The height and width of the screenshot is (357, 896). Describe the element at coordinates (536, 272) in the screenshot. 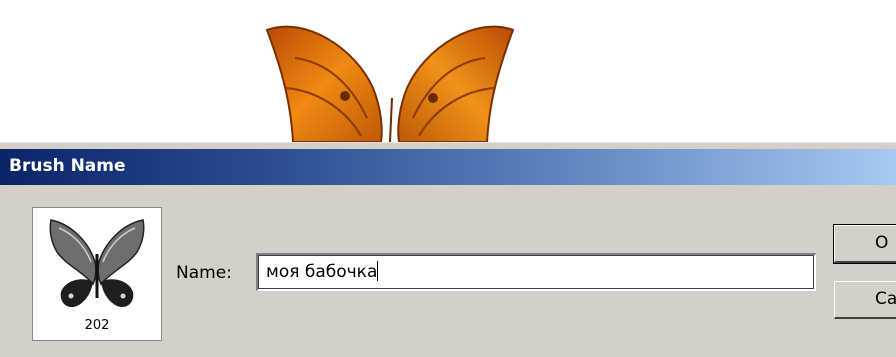

I see `name-input: моя бабочка` at that location.